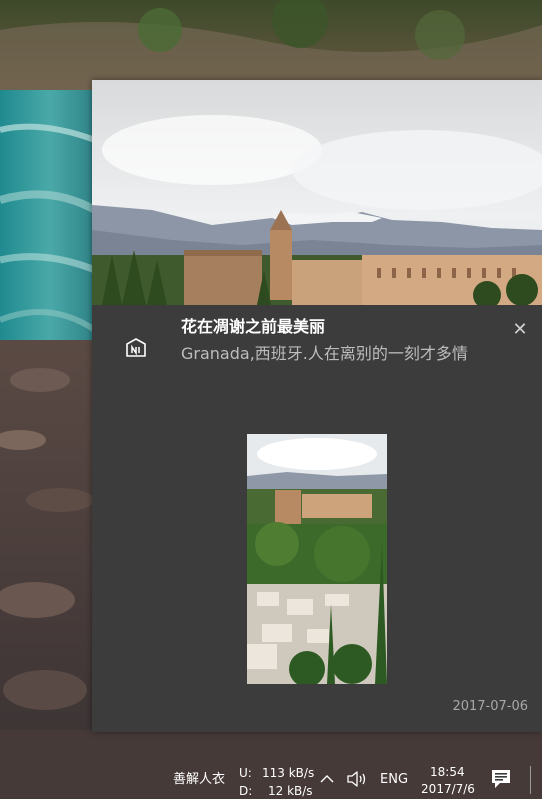 The image size is (542, 799). What do you see at coordinates (327, 779) in the screenshot?
I see `chevron-up-icon` at bounding box center [327, 779].